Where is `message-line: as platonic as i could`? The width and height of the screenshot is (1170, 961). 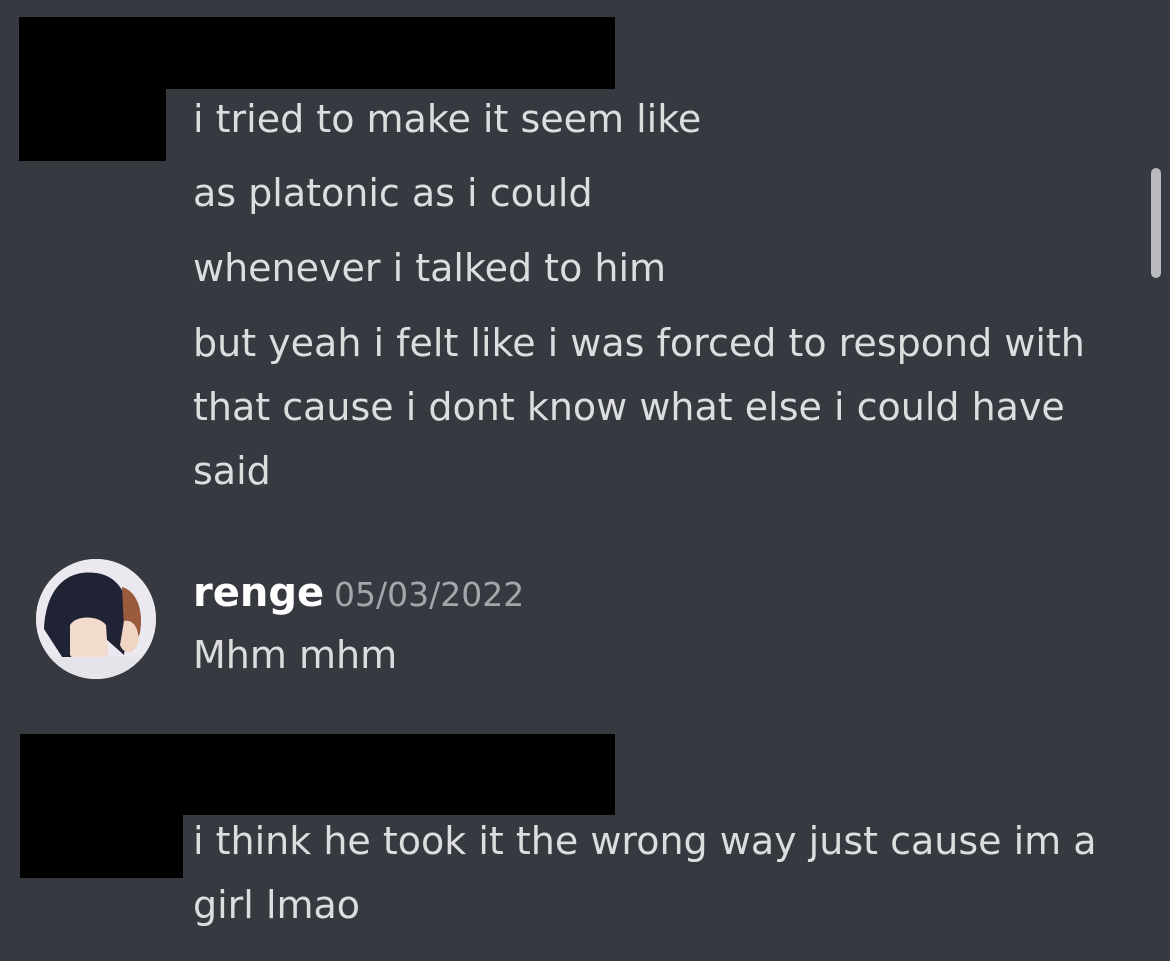
message-line: as platonic as i could is located at coordinates (393, 193).